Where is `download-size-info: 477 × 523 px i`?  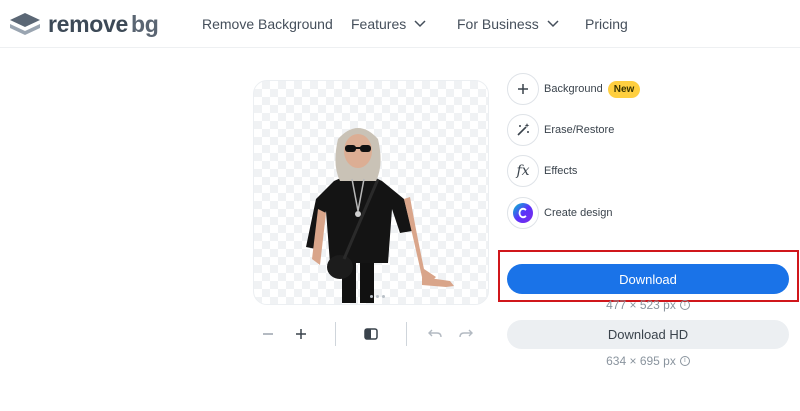
download-size-info: 477 × 523 px i is located at coordinates (648, 305).